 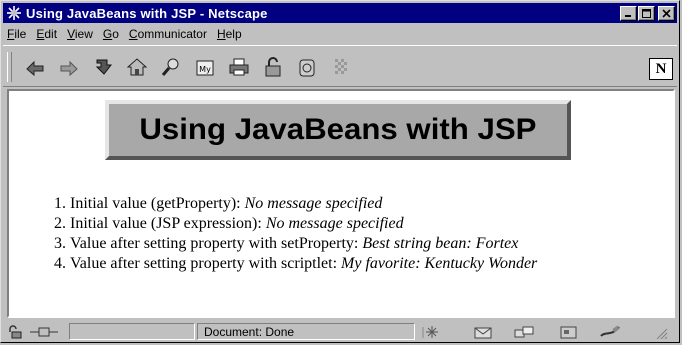 I want to click on menu-go: Go, so click(x=111, y=34).